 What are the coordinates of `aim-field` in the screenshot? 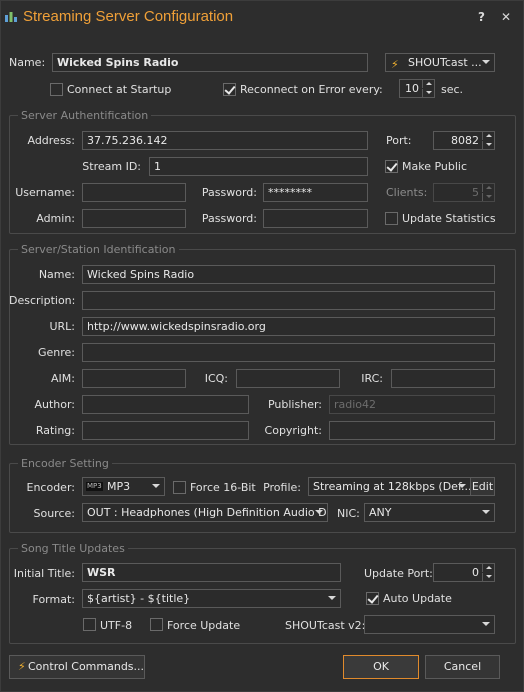 It's located at (134, 378).